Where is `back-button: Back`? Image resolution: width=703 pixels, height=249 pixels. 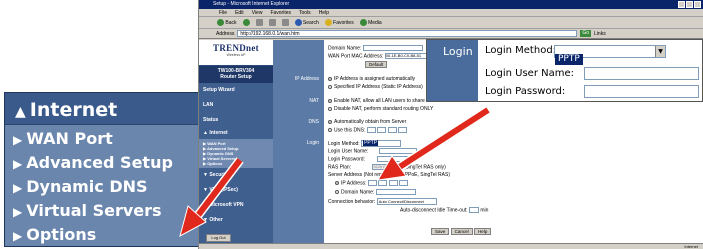 back-button: Back is located at coordinates (227, 22).